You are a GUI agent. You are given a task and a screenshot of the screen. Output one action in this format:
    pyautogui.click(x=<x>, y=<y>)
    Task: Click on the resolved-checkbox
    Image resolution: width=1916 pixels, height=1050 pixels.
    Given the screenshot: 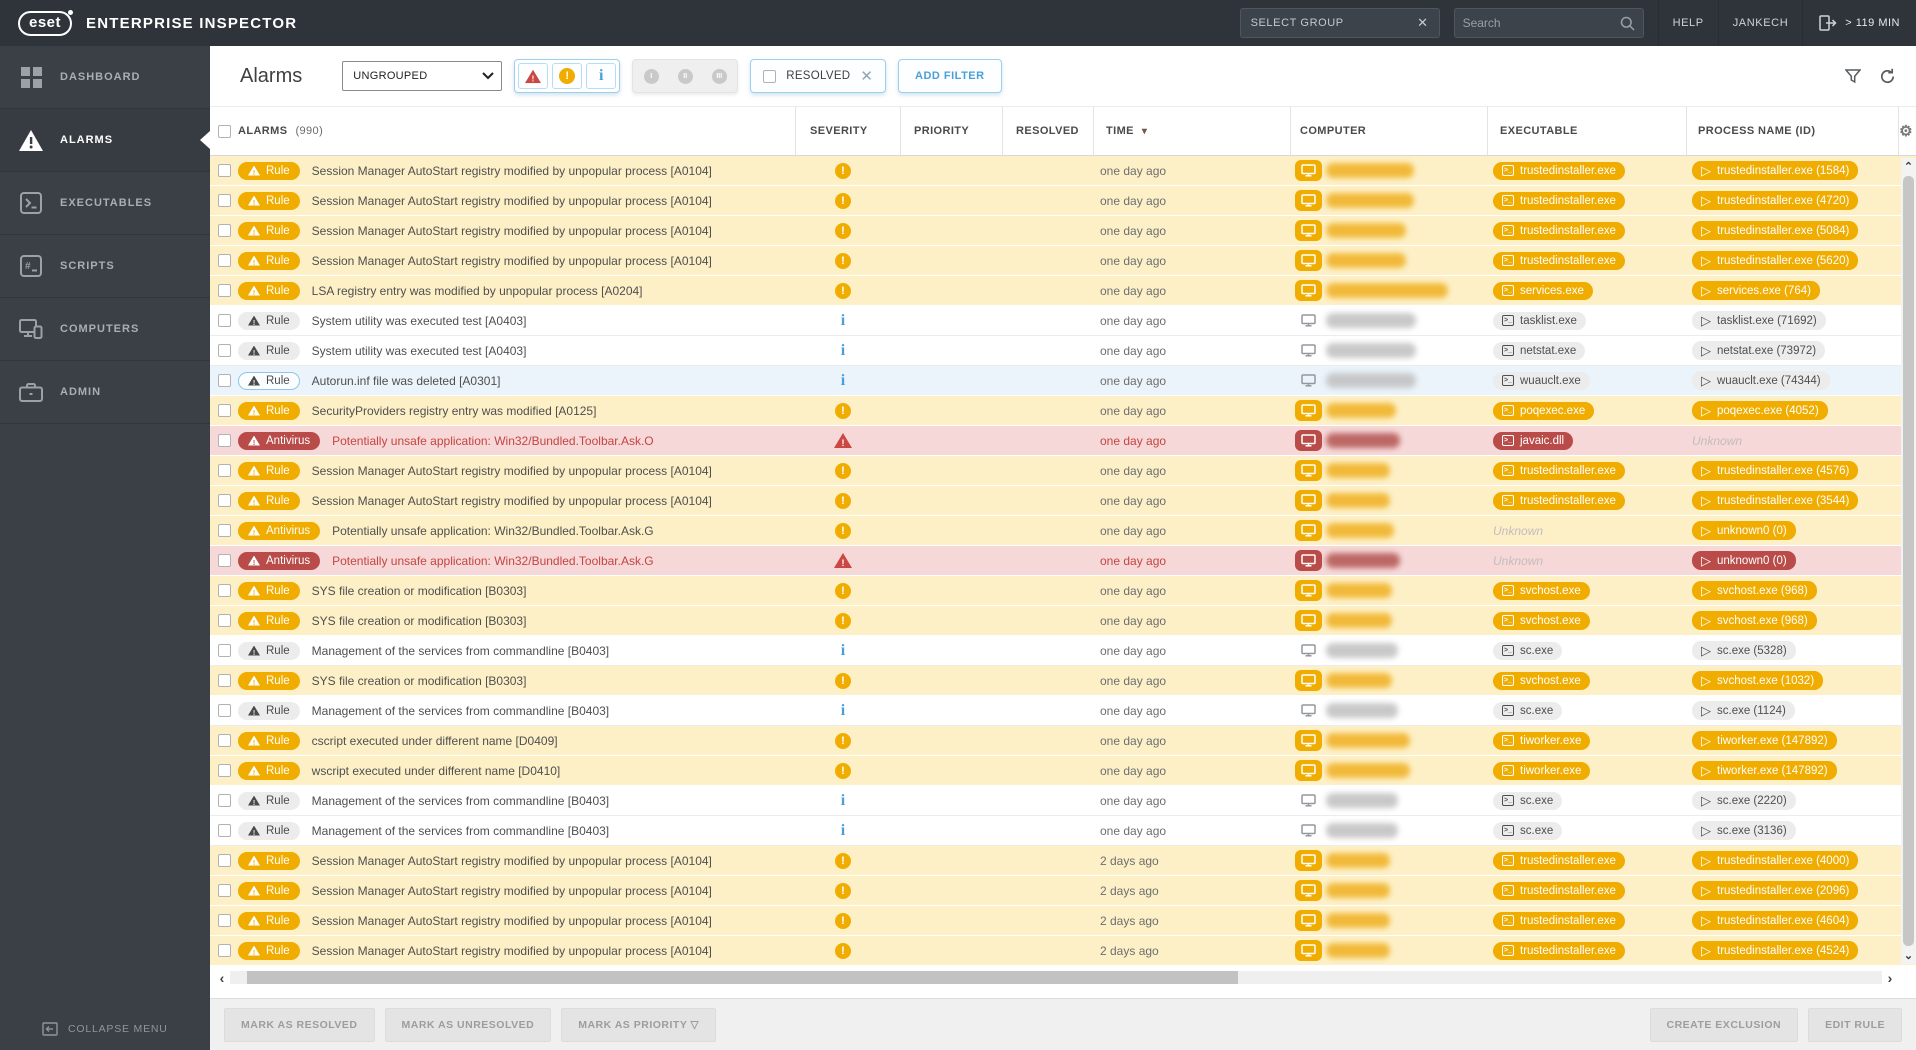 What is the action you would take?
    pyautogui.click(x=770, y=76)
    